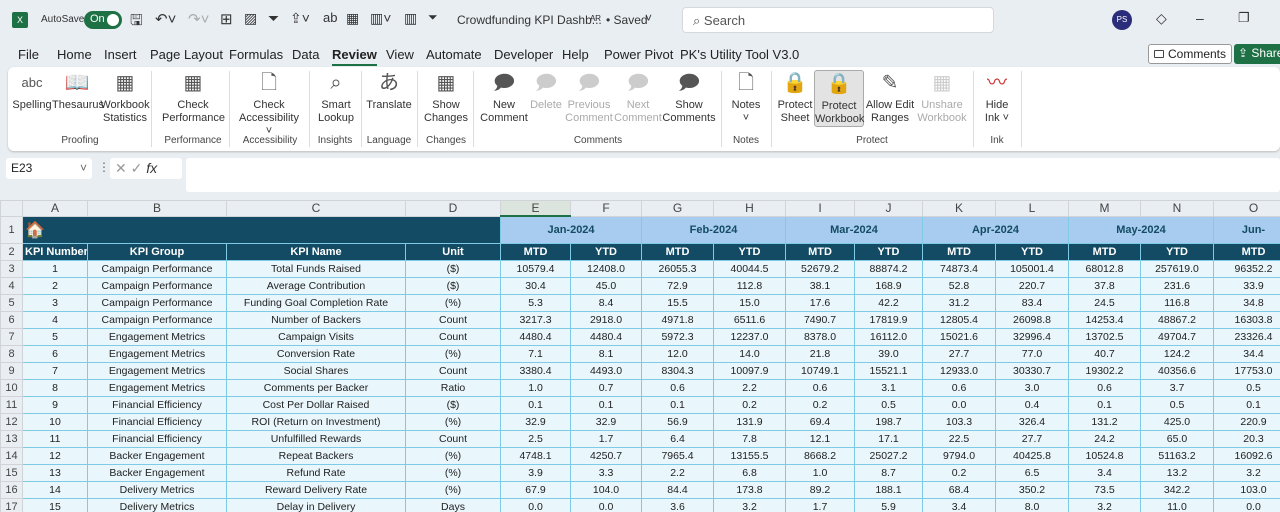 This screenshot has height=512, width=1280. What do you see at coordinates (959, 302) in the screenshot?
I see `cell-value: 31.2` at bounding box center [959, 302].